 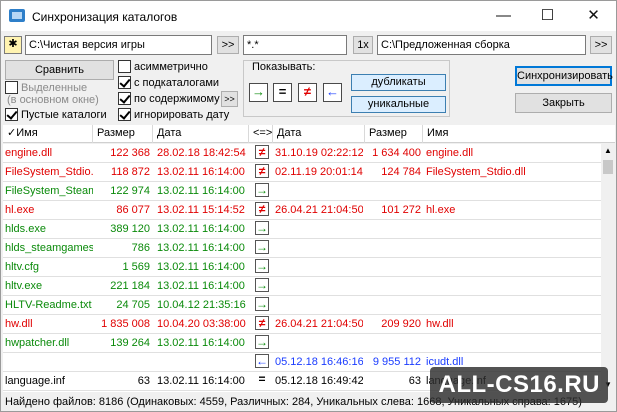 I want to click on vertical-scrollbar: ▲ ▼, so click(x=608, y=268).